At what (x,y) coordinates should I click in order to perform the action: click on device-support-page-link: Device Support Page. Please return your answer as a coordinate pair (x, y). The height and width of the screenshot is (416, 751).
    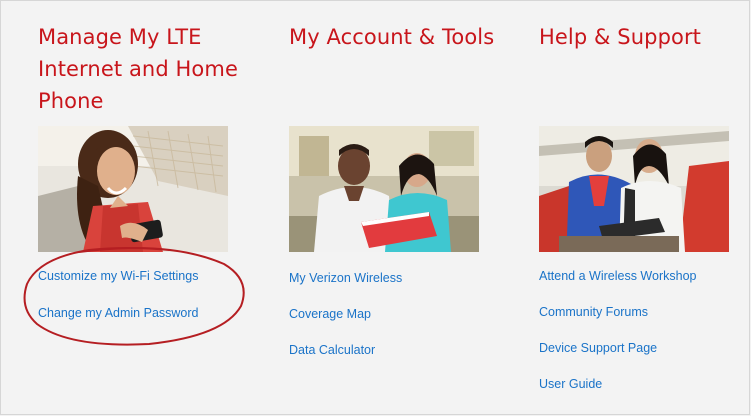
    Looking at the image, I should click on (598, 348).